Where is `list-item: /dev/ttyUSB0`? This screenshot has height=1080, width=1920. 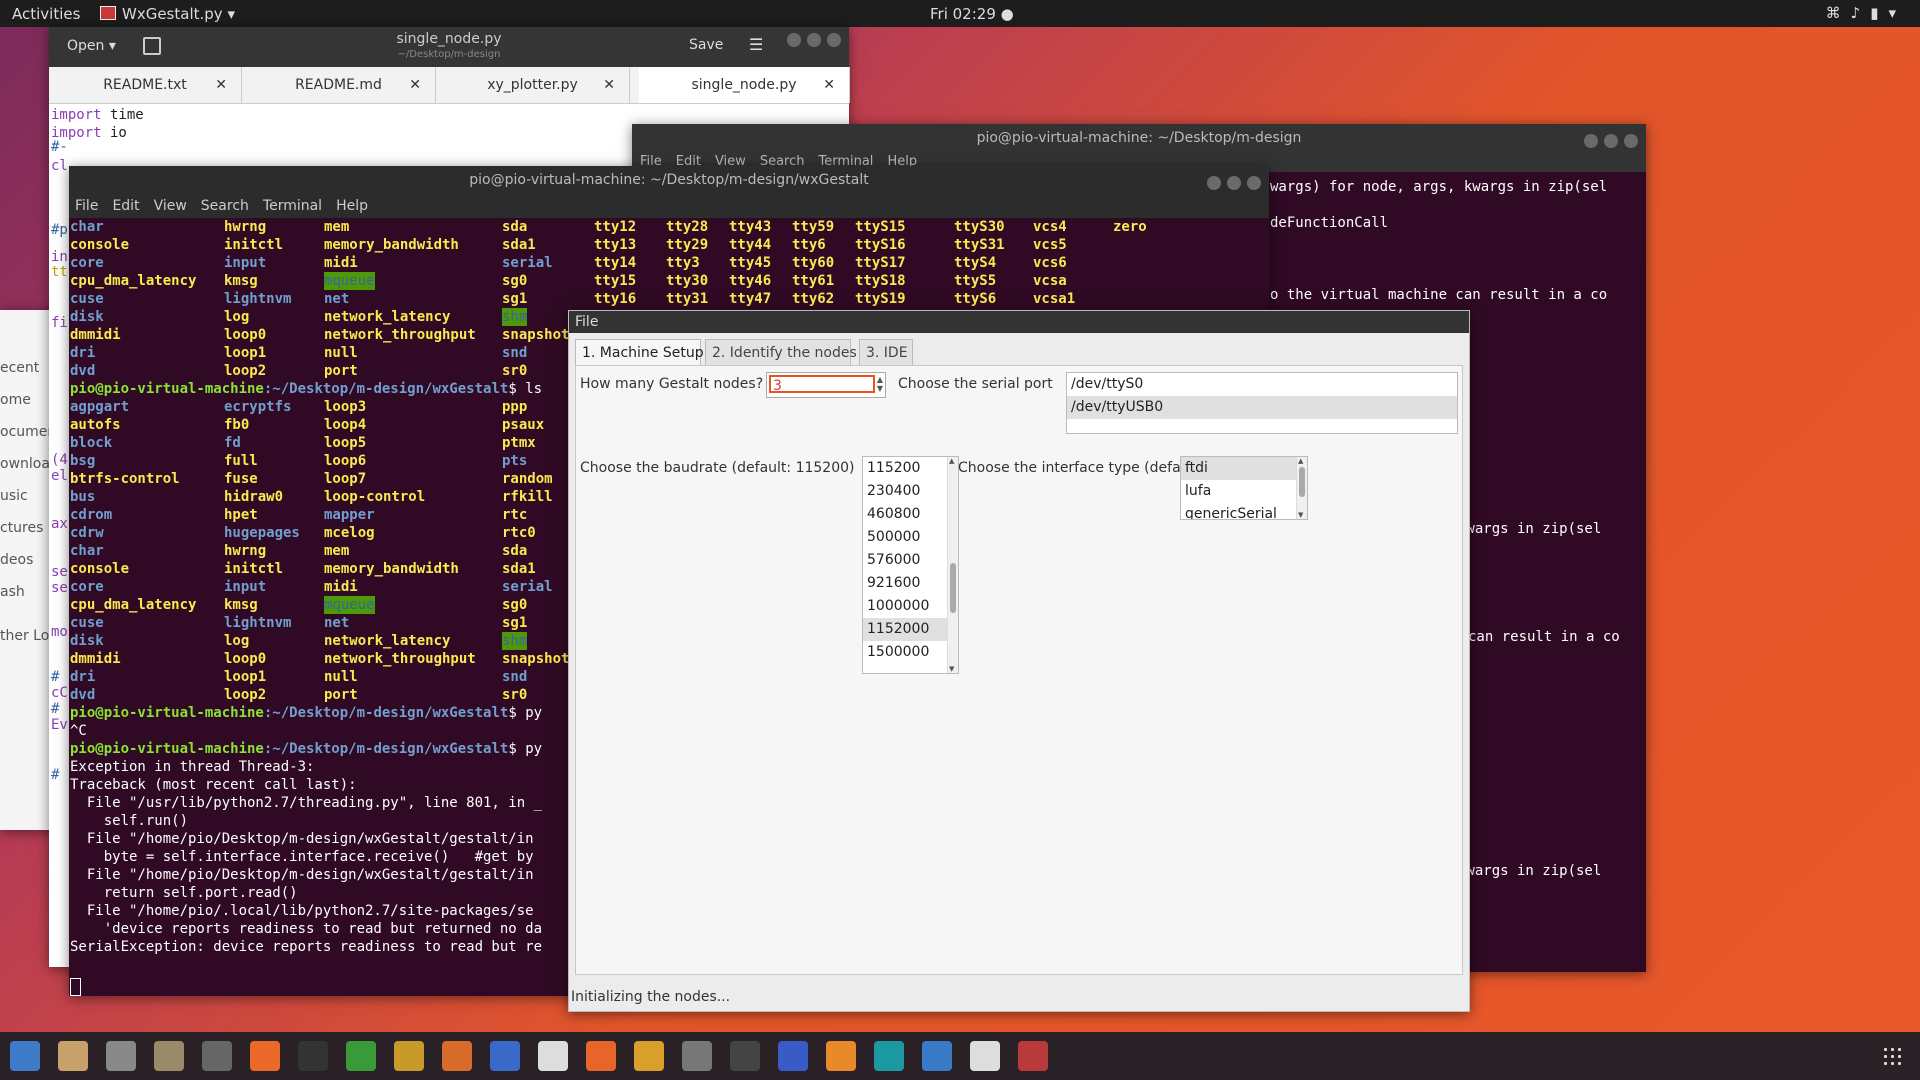
list-item: /dev/ttyUSB0 is located at coordinates (1262, 407).